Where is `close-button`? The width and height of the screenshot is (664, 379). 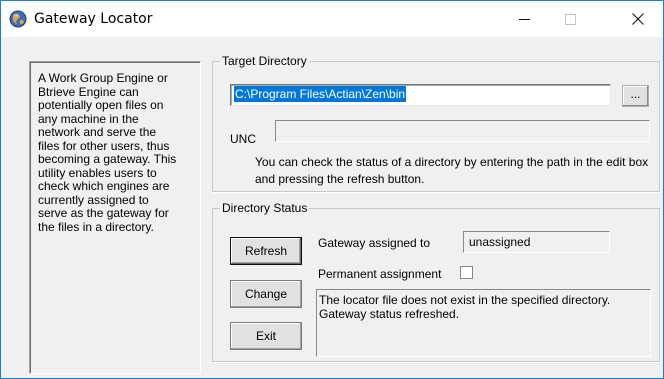 close-button is located at coordinates (638, 19).